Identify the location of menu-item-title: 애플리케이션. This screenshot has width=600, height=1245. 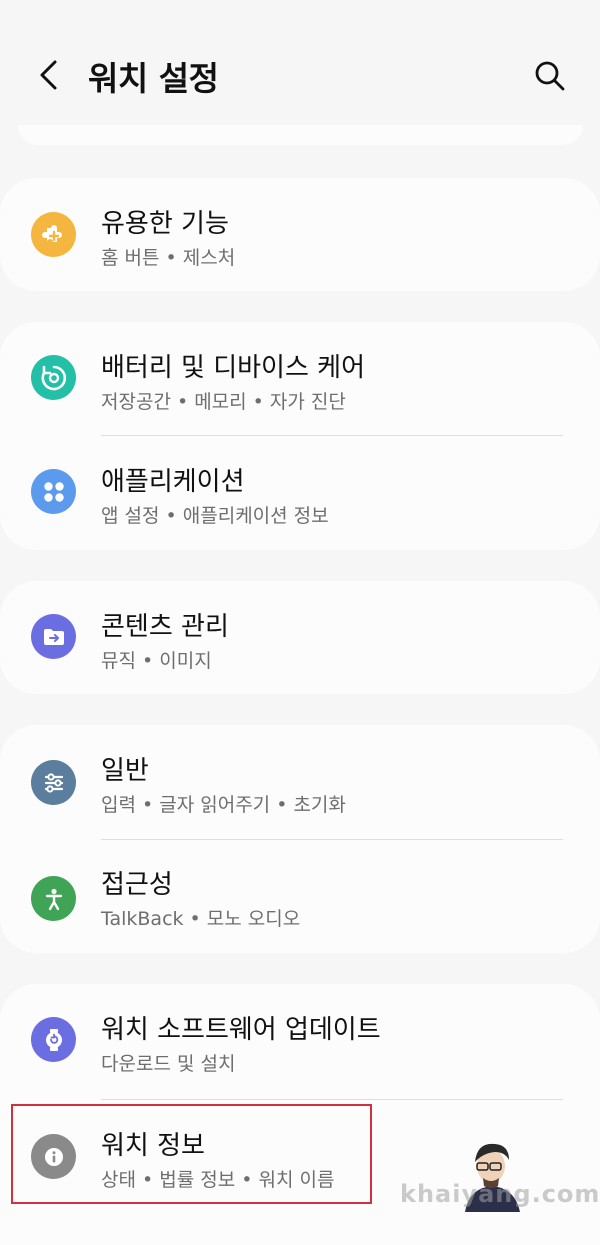
(173, 482).